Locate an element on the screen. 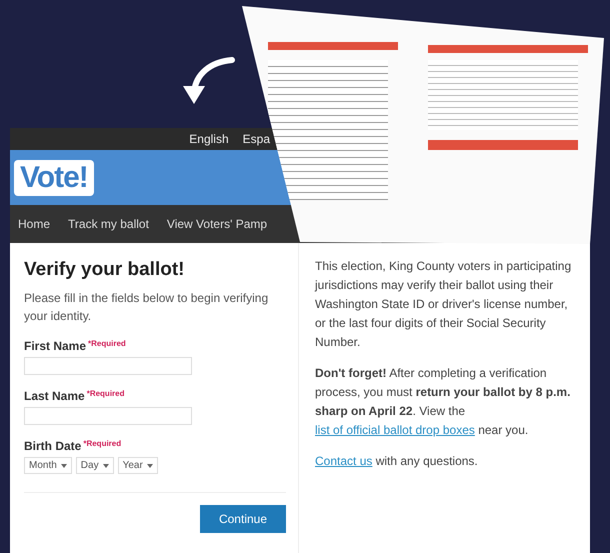 This screenshot has height=553, width=610. info-paragraph: Contact us with any questions. is located at coordinates (397, 461).